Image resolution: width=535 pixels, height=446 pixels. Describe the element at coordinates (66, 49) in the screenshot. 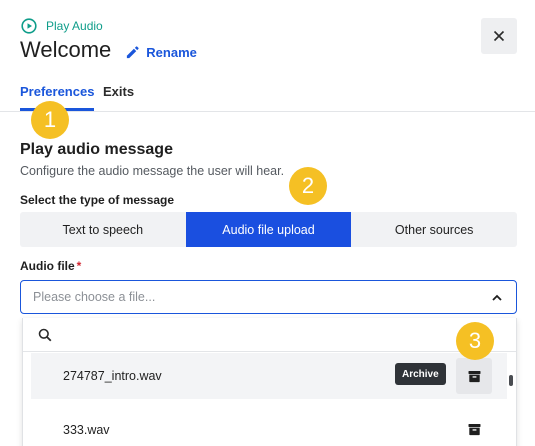

I see `page-title: Welcome` at that location.